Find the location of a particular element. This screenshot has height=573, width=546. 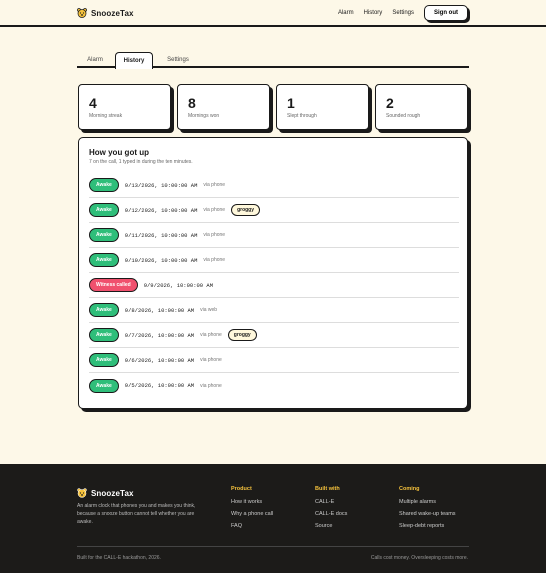

main-nav: Alarm History Settings Sign out is located at coordinates (403, 13).